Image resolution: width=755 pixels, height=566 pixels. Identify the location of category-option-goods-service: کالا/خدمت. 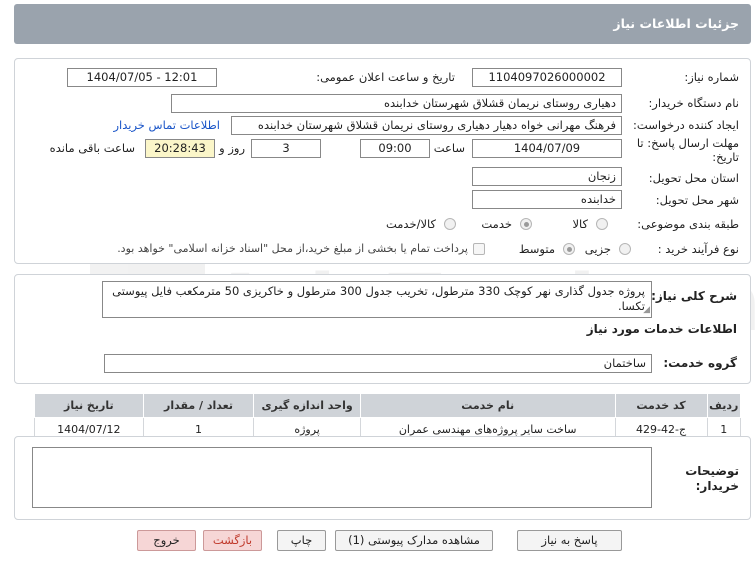
(410, 224).